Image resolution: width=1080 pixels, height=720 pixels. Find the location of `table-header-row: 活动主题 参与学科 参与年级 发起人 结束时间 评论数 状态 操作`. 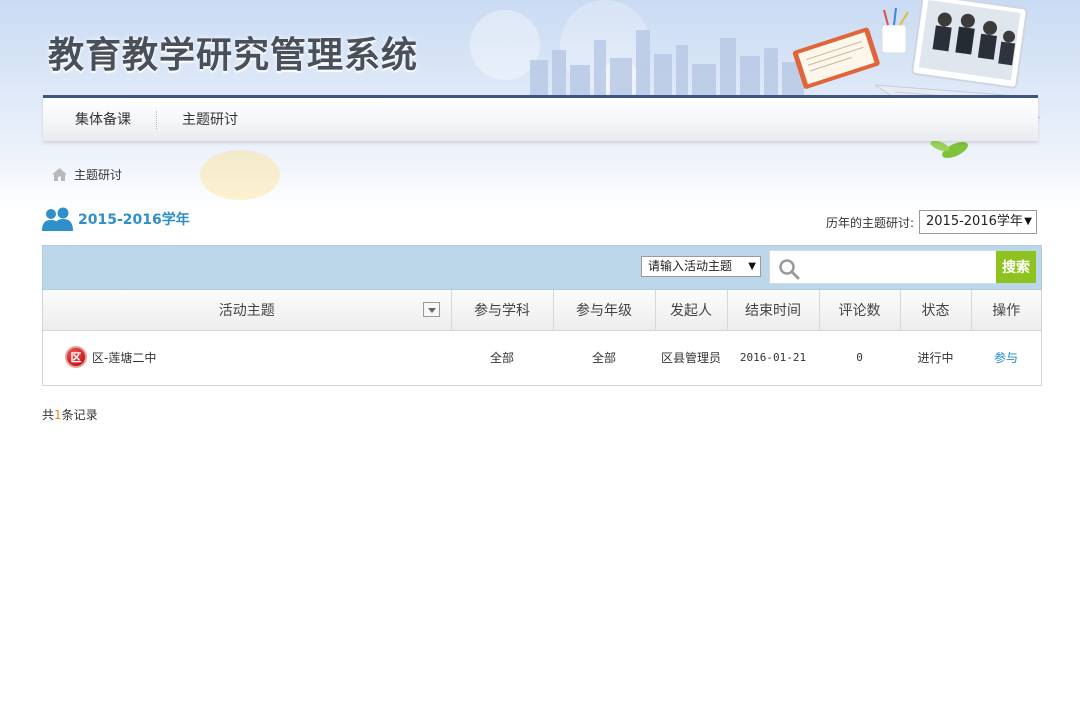

table-header-row: 活动主题 参与学科 参与年级 发起人 结束时间 评论数 状态 操作 is located at coordinates (542, 310).